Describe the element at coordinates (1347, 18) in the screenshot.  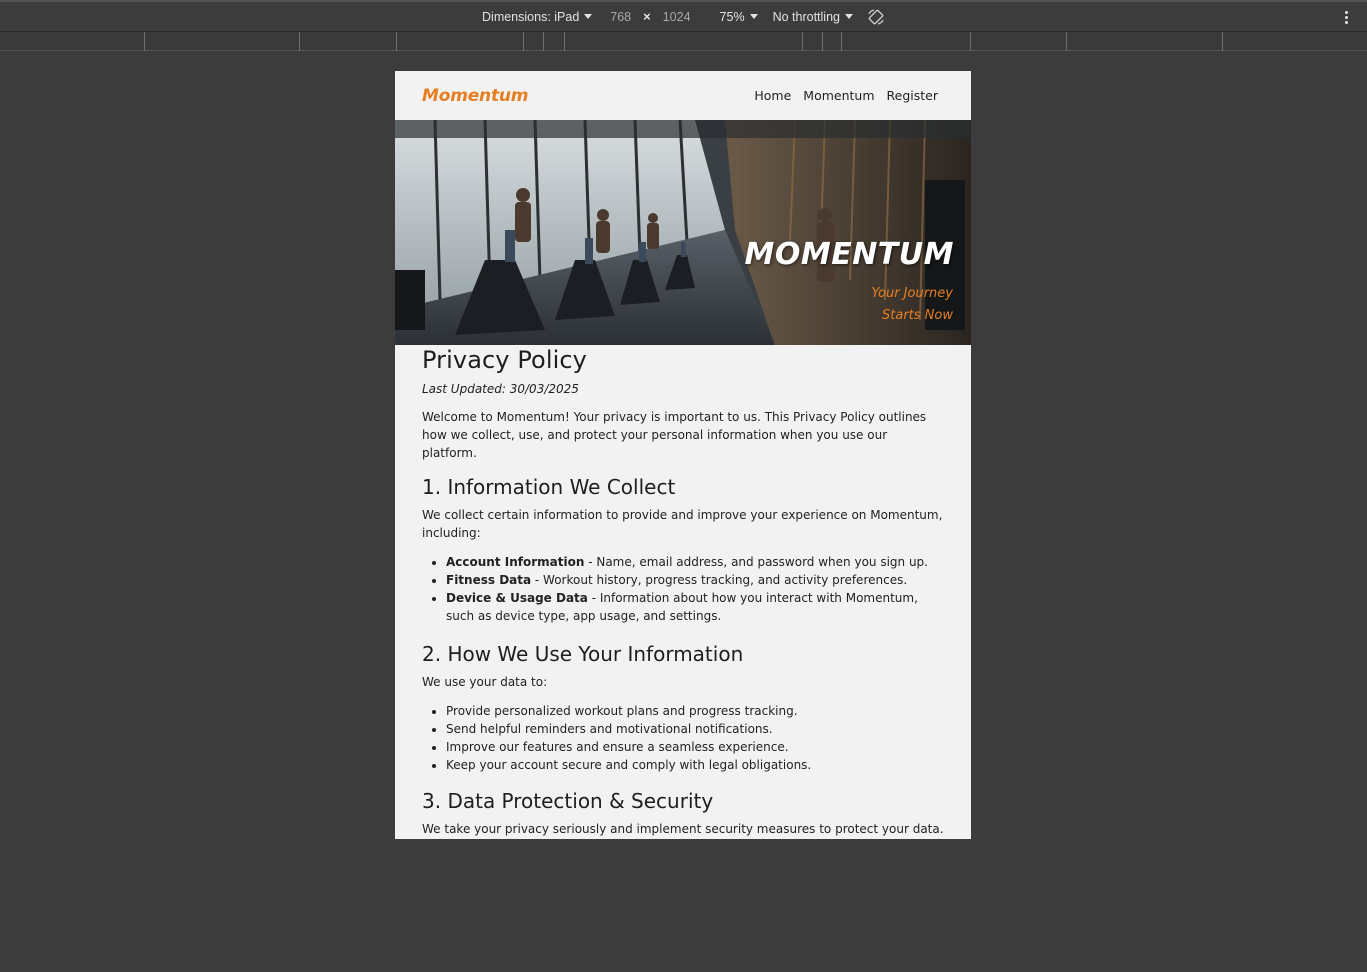
I see `more-options-icon` at that location.